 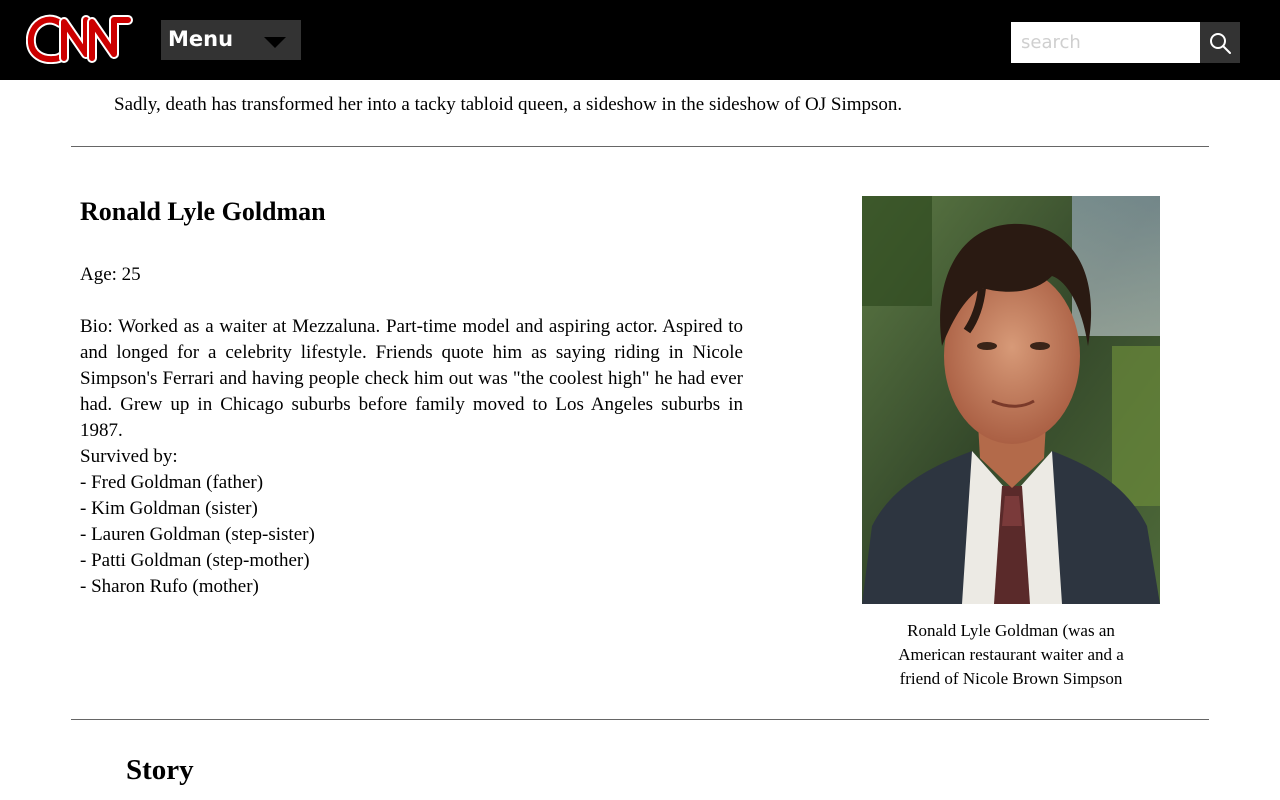 What do you see at coordinates (1011, 400) in the screenshot?
I see `profile-photo` at bounding box center [1011, 400].